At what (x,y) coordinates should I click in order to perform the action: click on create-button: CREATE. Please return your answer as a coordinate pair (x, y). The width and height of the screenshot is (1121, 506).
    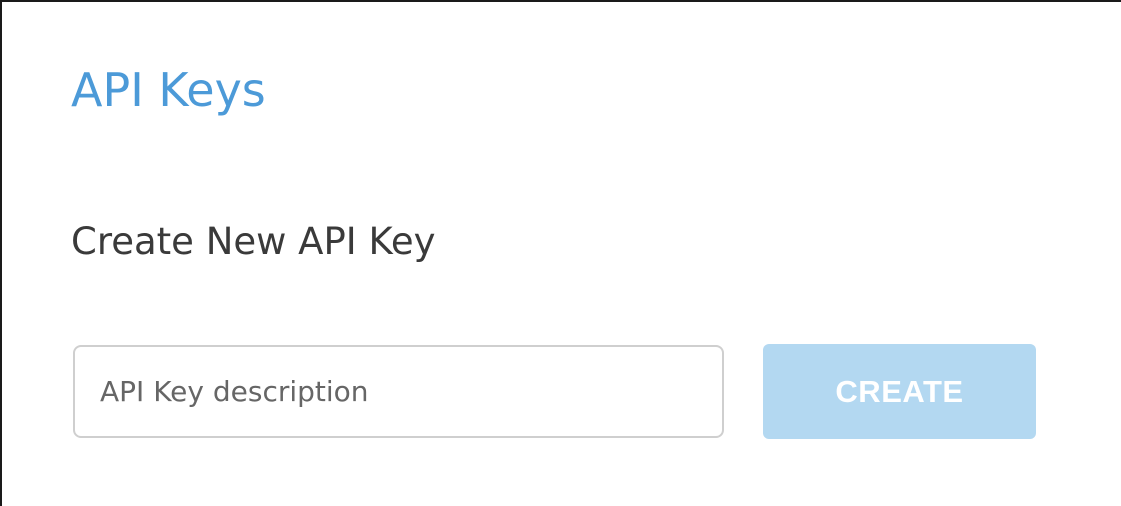
    Looking at the image, I should click on (899, 391).